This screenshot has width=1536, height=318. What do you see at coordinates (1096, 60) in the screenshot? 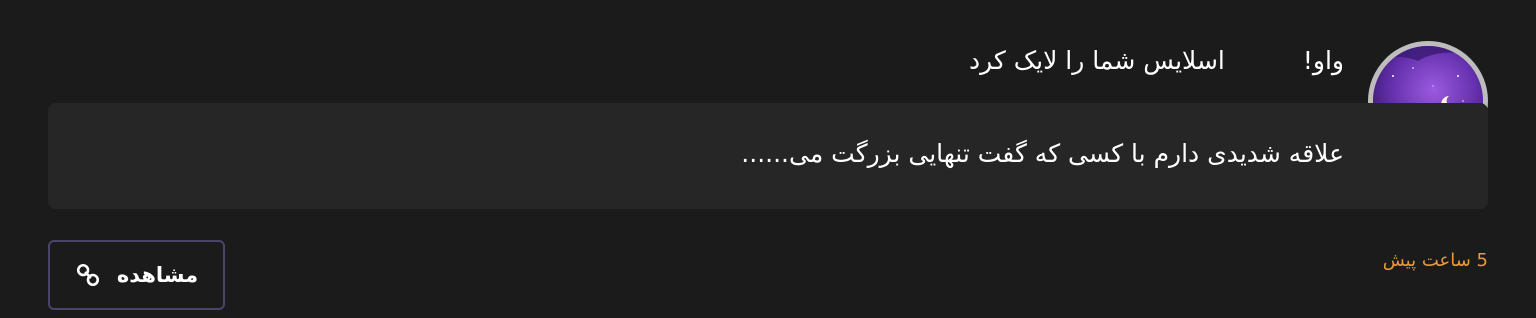
I see `notification-action-text: اسلایس شما را لایک کرد` at bounding box center [1096, 60].